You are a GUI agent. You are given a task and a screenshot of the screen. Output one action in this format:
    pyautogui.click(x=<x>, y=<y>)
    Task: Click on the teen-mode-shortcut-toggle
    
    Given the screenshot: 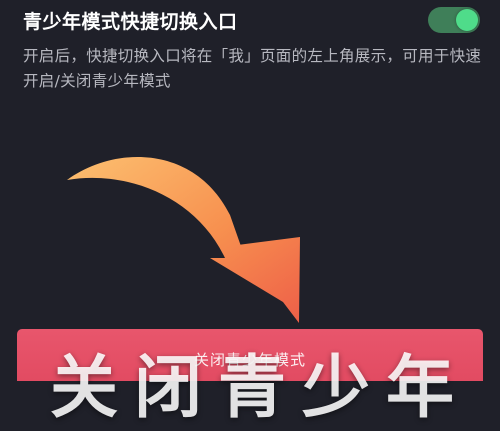 What is the action you would take?
    pyautogui.click(x=454, y=20)
    